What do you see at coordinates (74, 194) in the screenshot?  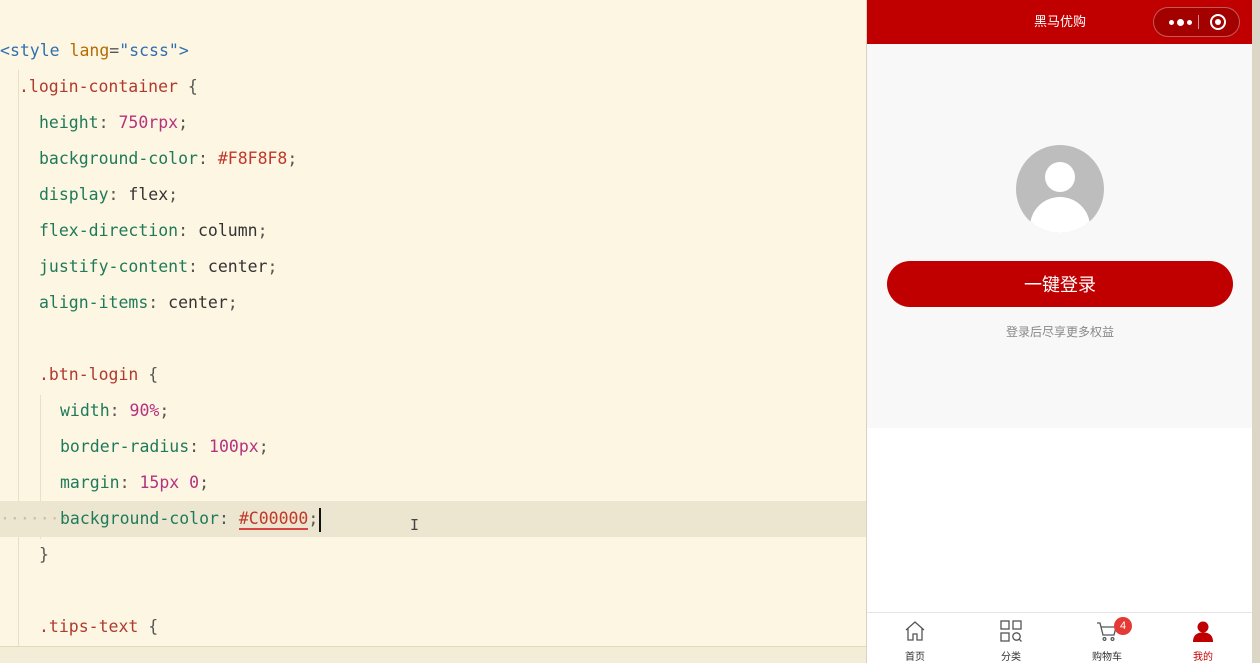 I see `property: display` at bounding box center [74, 194].